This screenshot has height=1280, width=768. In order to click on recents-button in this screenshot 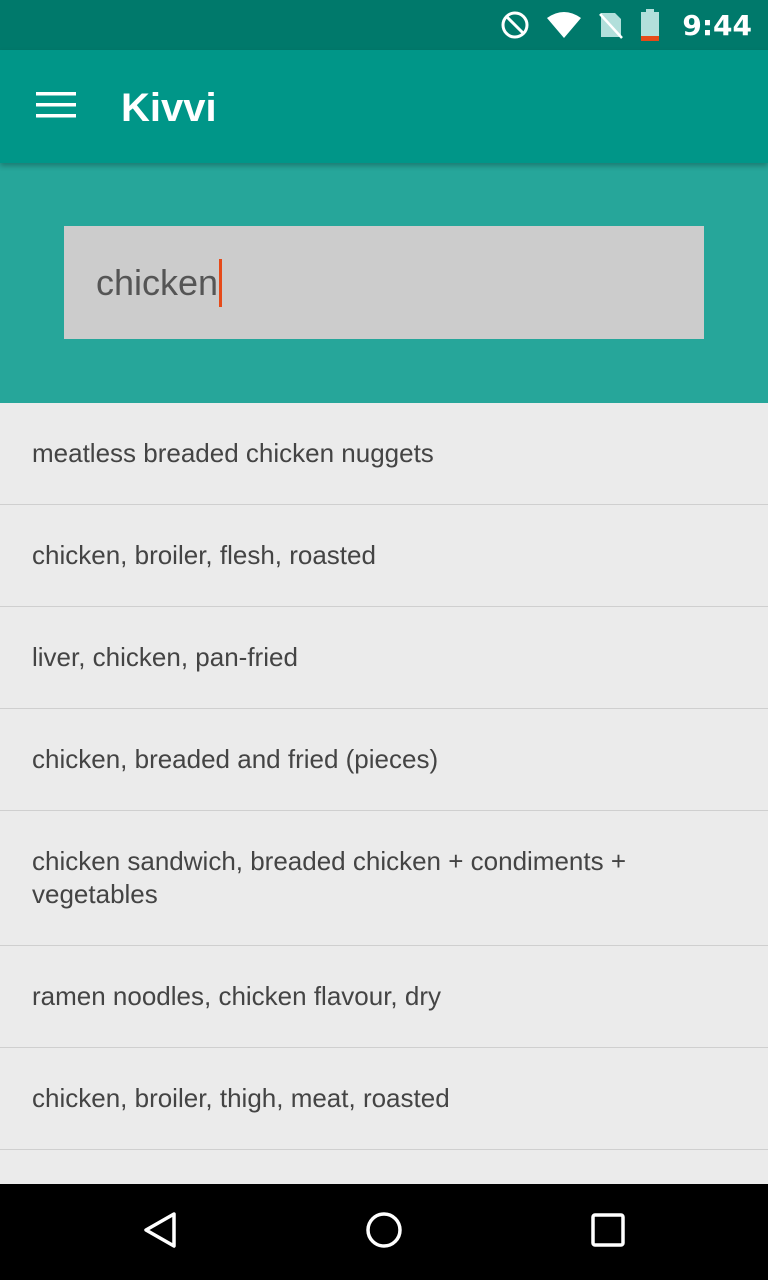, I will do `click(608, 1232)`.